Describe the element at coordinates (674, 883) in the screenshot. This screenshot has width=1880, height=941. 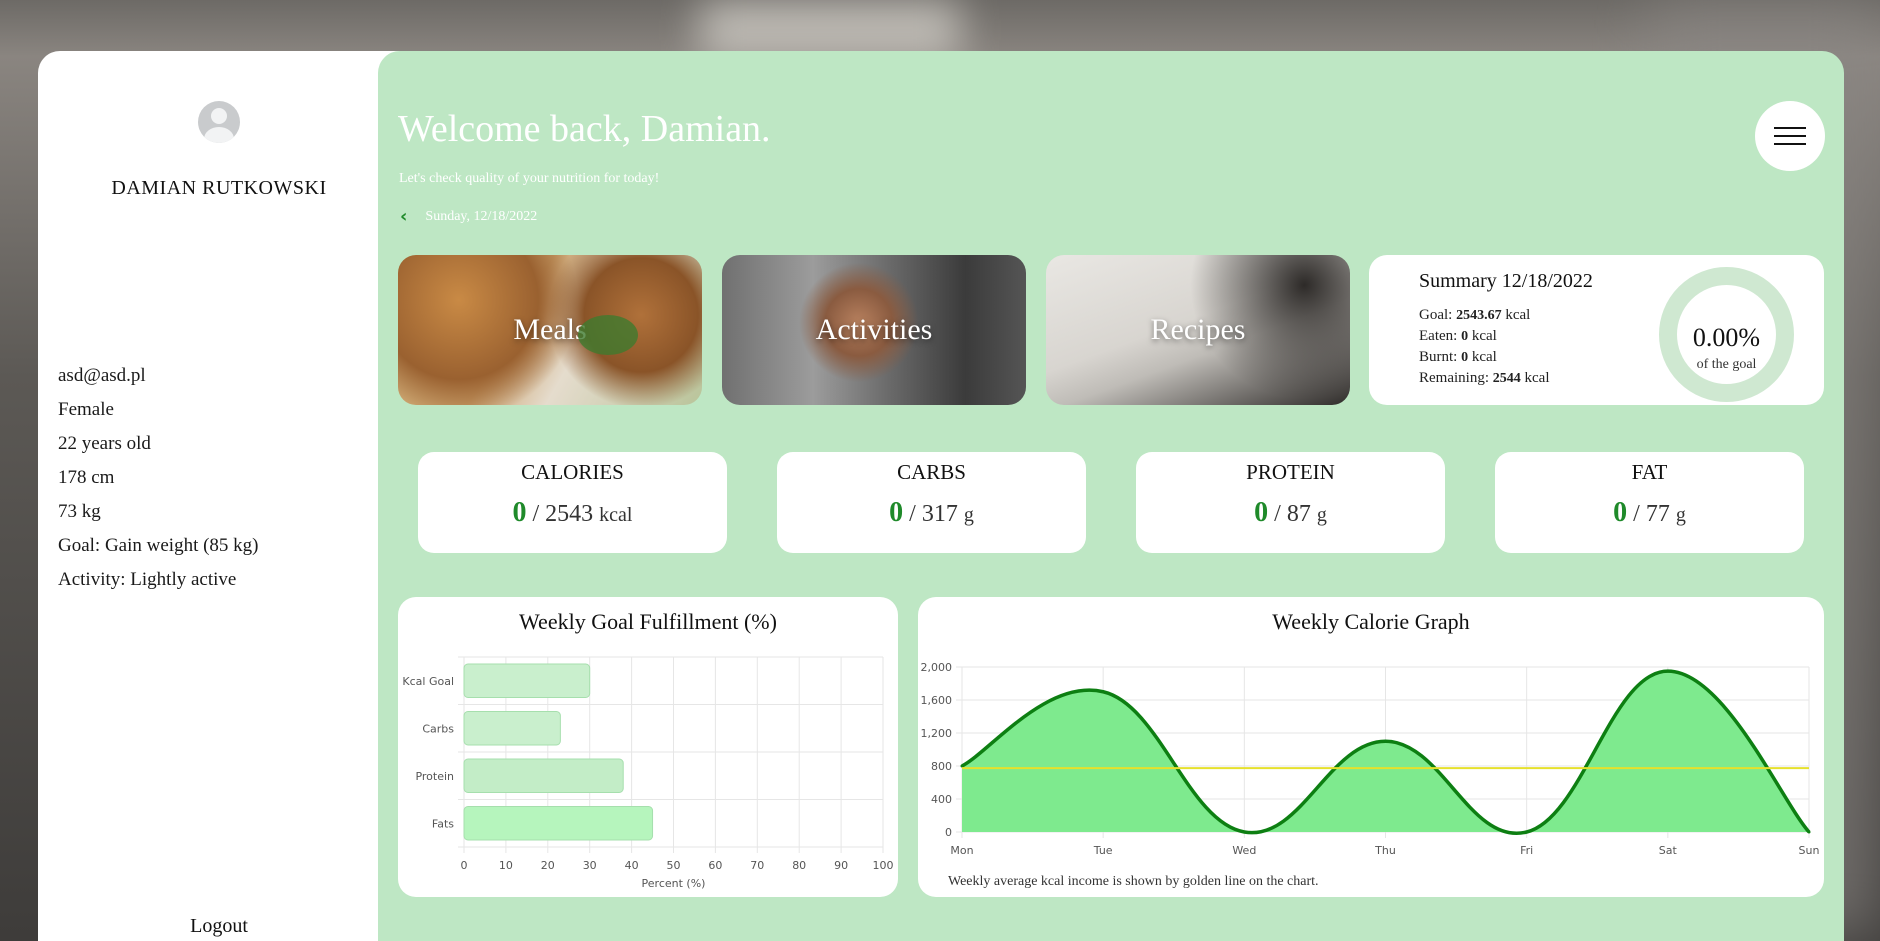
I see `axis-label: Percent (%)` at that location.